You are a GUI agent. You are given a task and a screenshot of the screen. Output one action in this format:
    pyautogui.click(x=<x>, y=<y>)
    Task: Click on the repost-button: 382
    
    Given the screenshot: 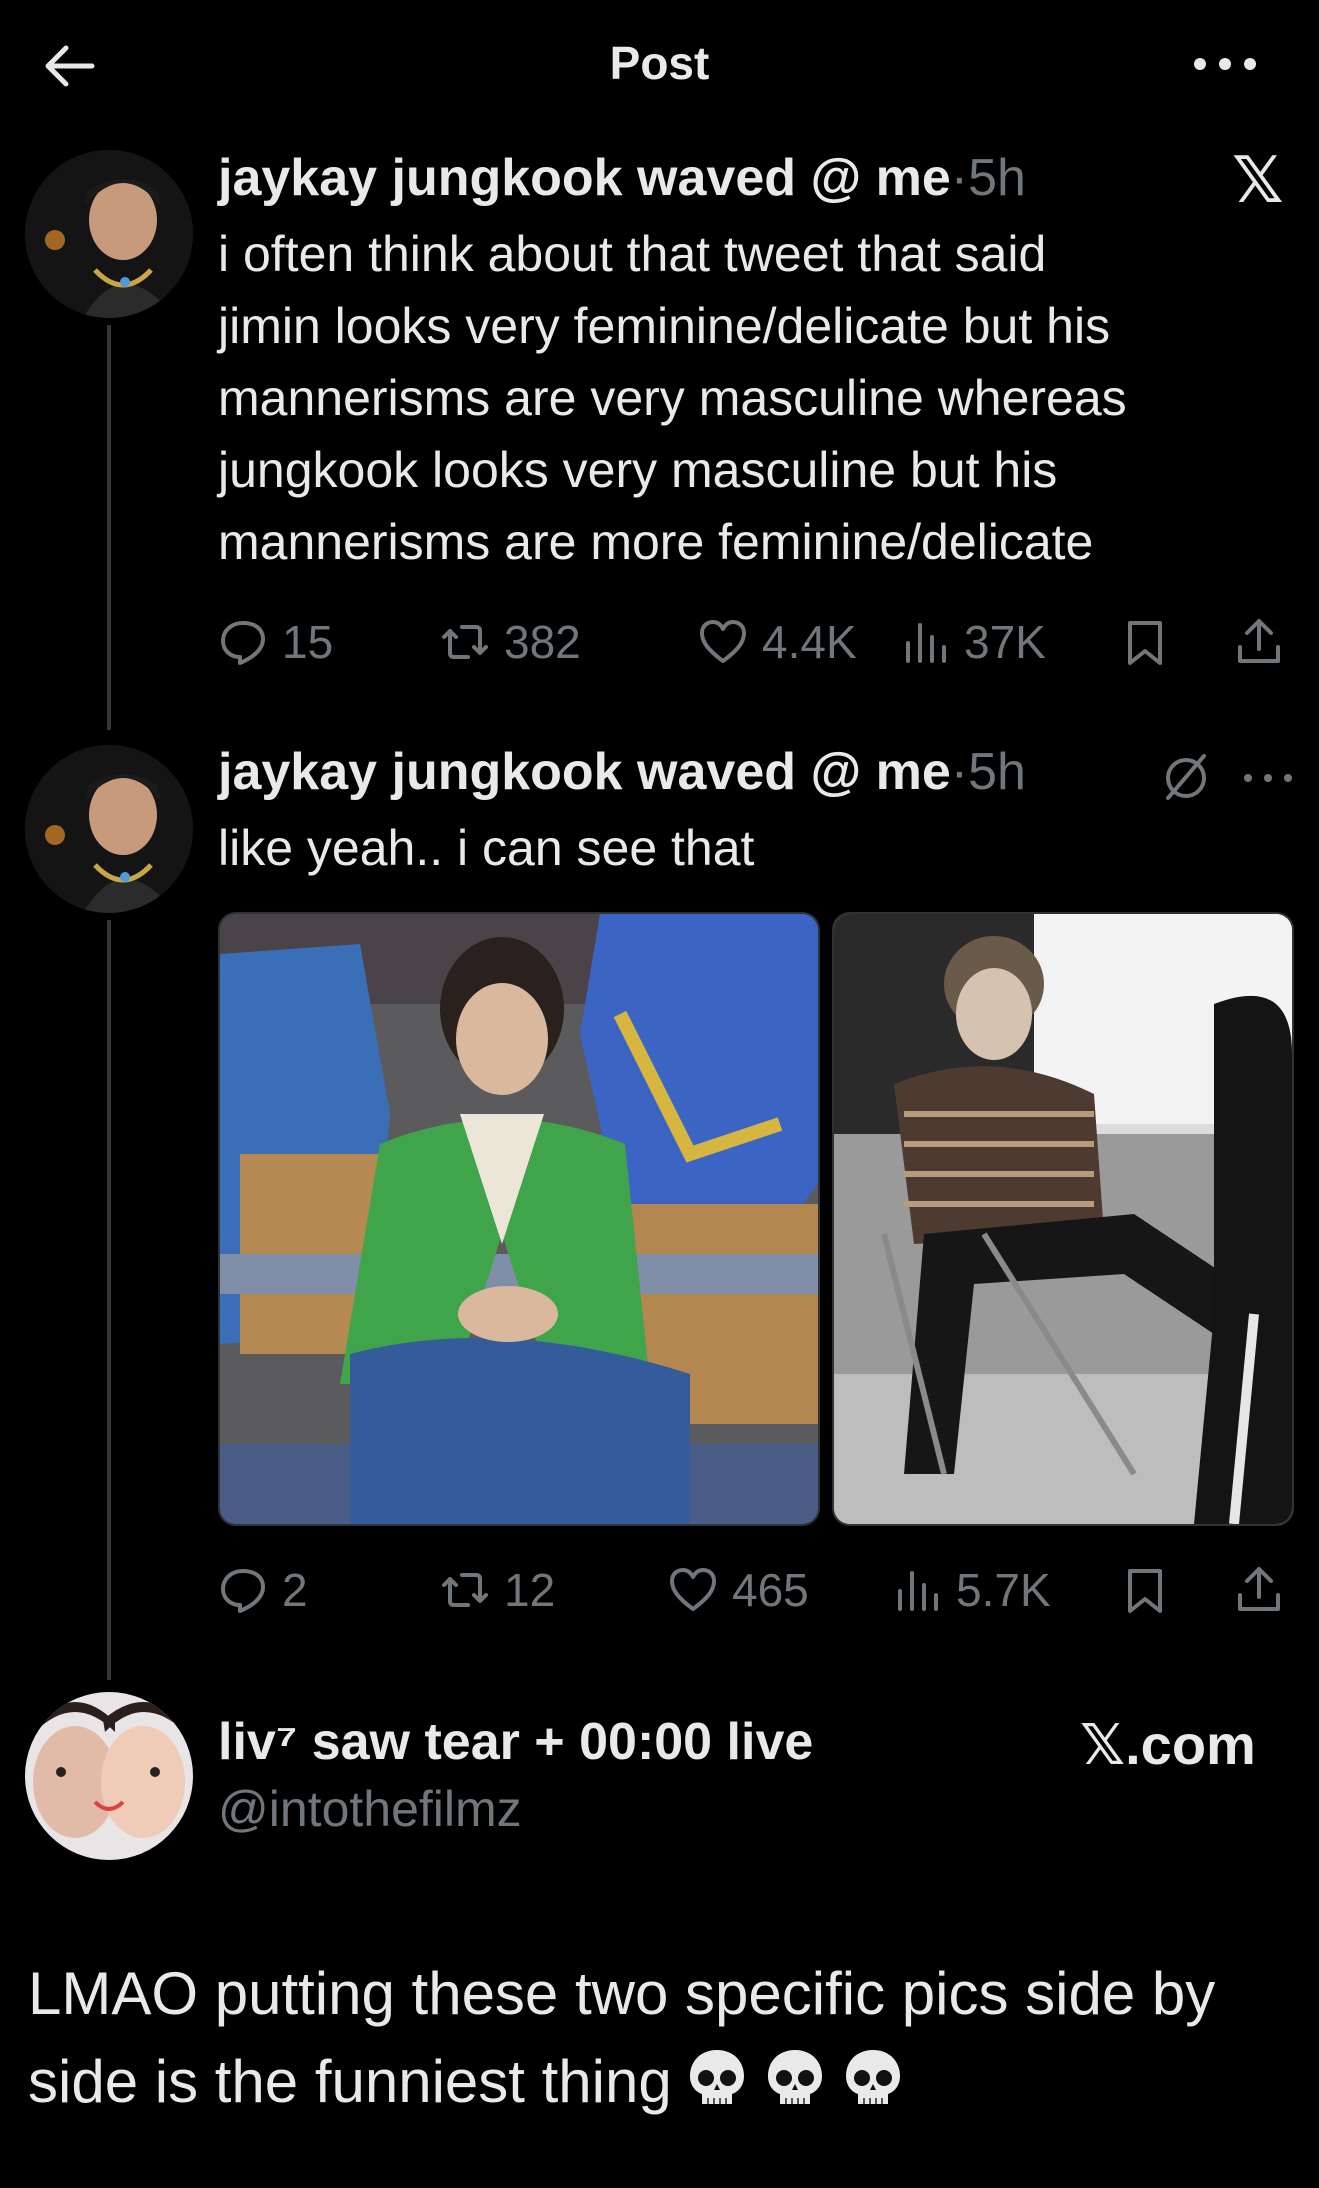 What is the action you would take?
    pyautogui.click(x=510, y=642)
    